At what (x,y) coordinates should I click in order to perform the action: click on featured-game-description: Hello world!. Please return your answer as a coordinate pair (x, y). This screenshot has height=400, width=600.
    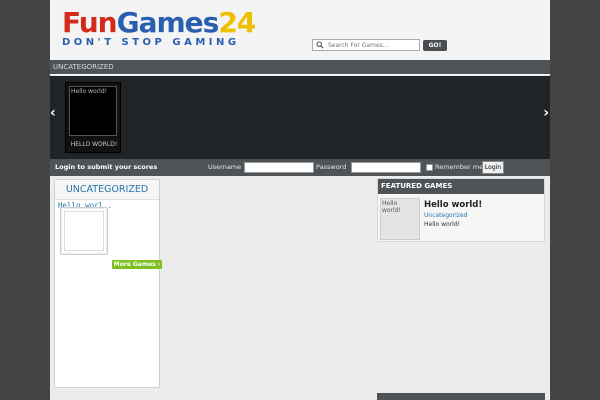
    Looking at the image, I should click on (442, 224).